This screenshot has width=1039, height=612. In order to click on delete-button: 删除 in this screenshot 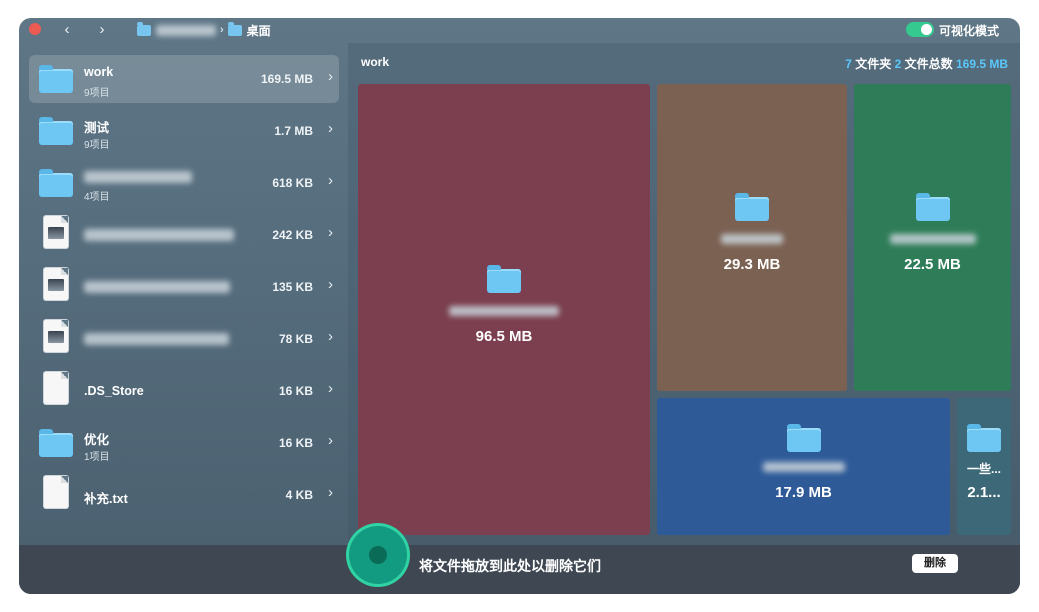, I will do `click(935, 563)`.